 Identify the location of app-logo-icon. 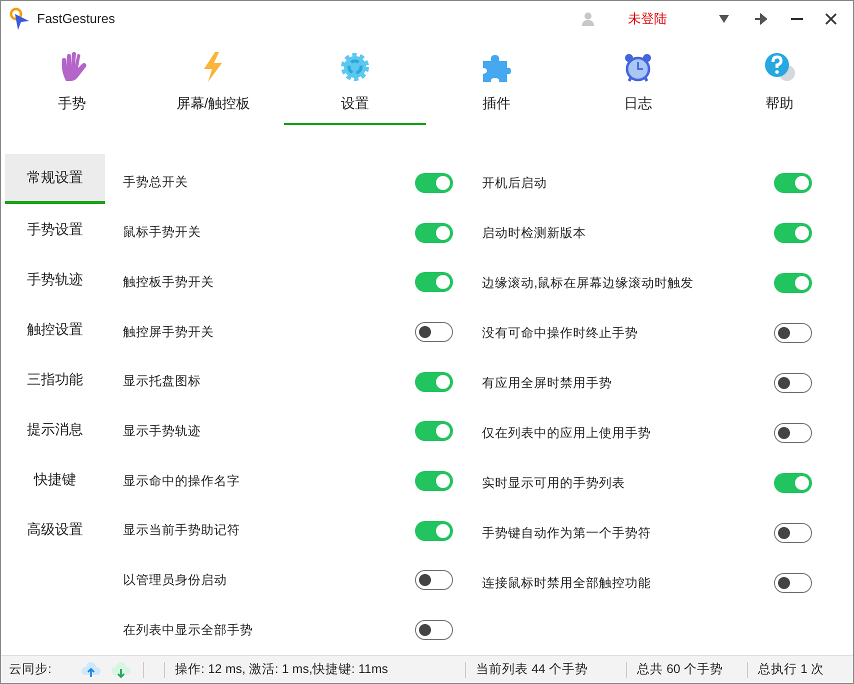
(20, 19).